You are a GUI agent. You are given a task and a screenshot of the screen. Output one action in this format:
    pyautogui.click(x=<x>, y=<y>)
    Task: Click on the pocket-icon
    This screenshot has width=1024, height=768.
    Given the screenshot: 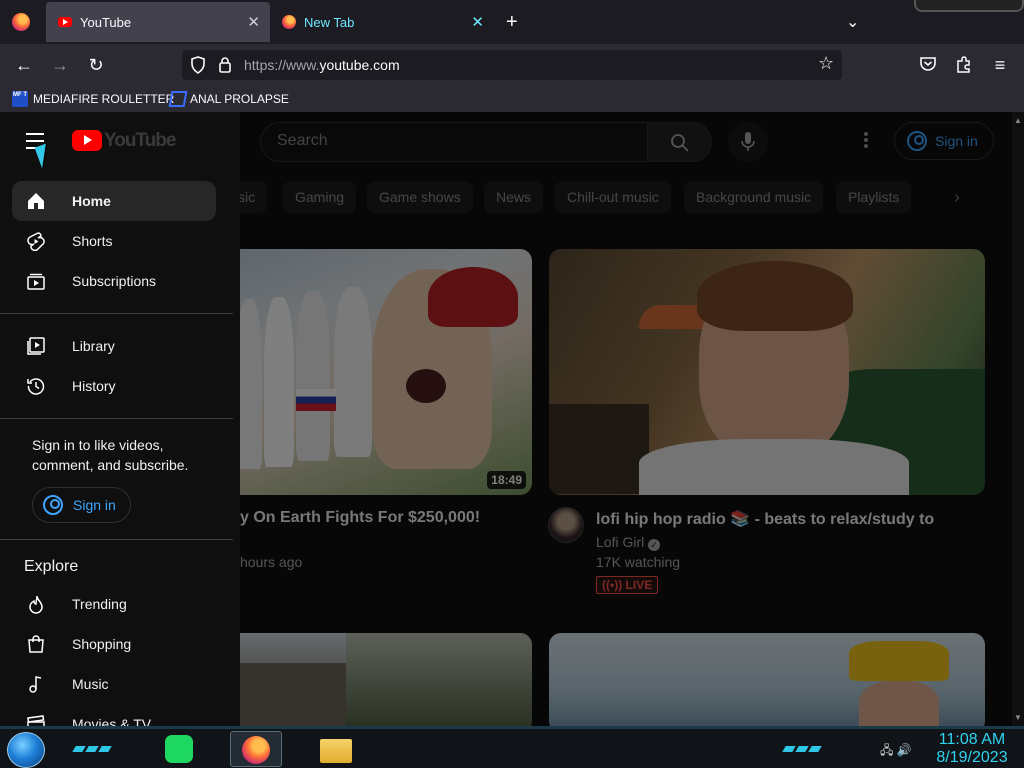 What is the action you would take?
    pyautogui.click(x=928, y=64)
    